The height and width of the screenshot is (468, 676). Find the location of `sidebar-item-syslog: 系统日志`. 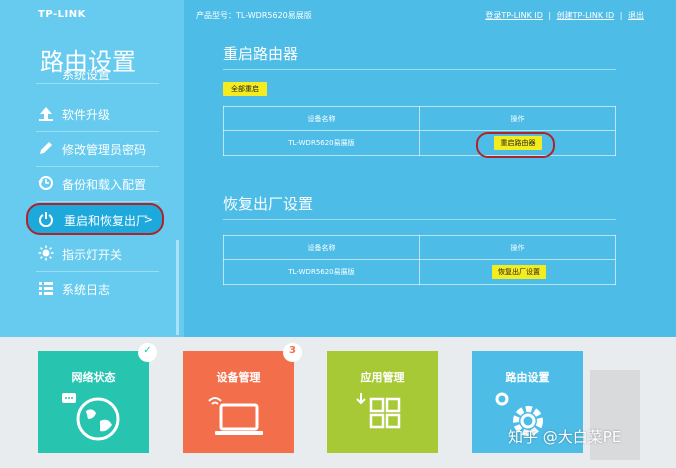

sidebar-item-syslog: 系统日志 is located at coordinates (97, 289).